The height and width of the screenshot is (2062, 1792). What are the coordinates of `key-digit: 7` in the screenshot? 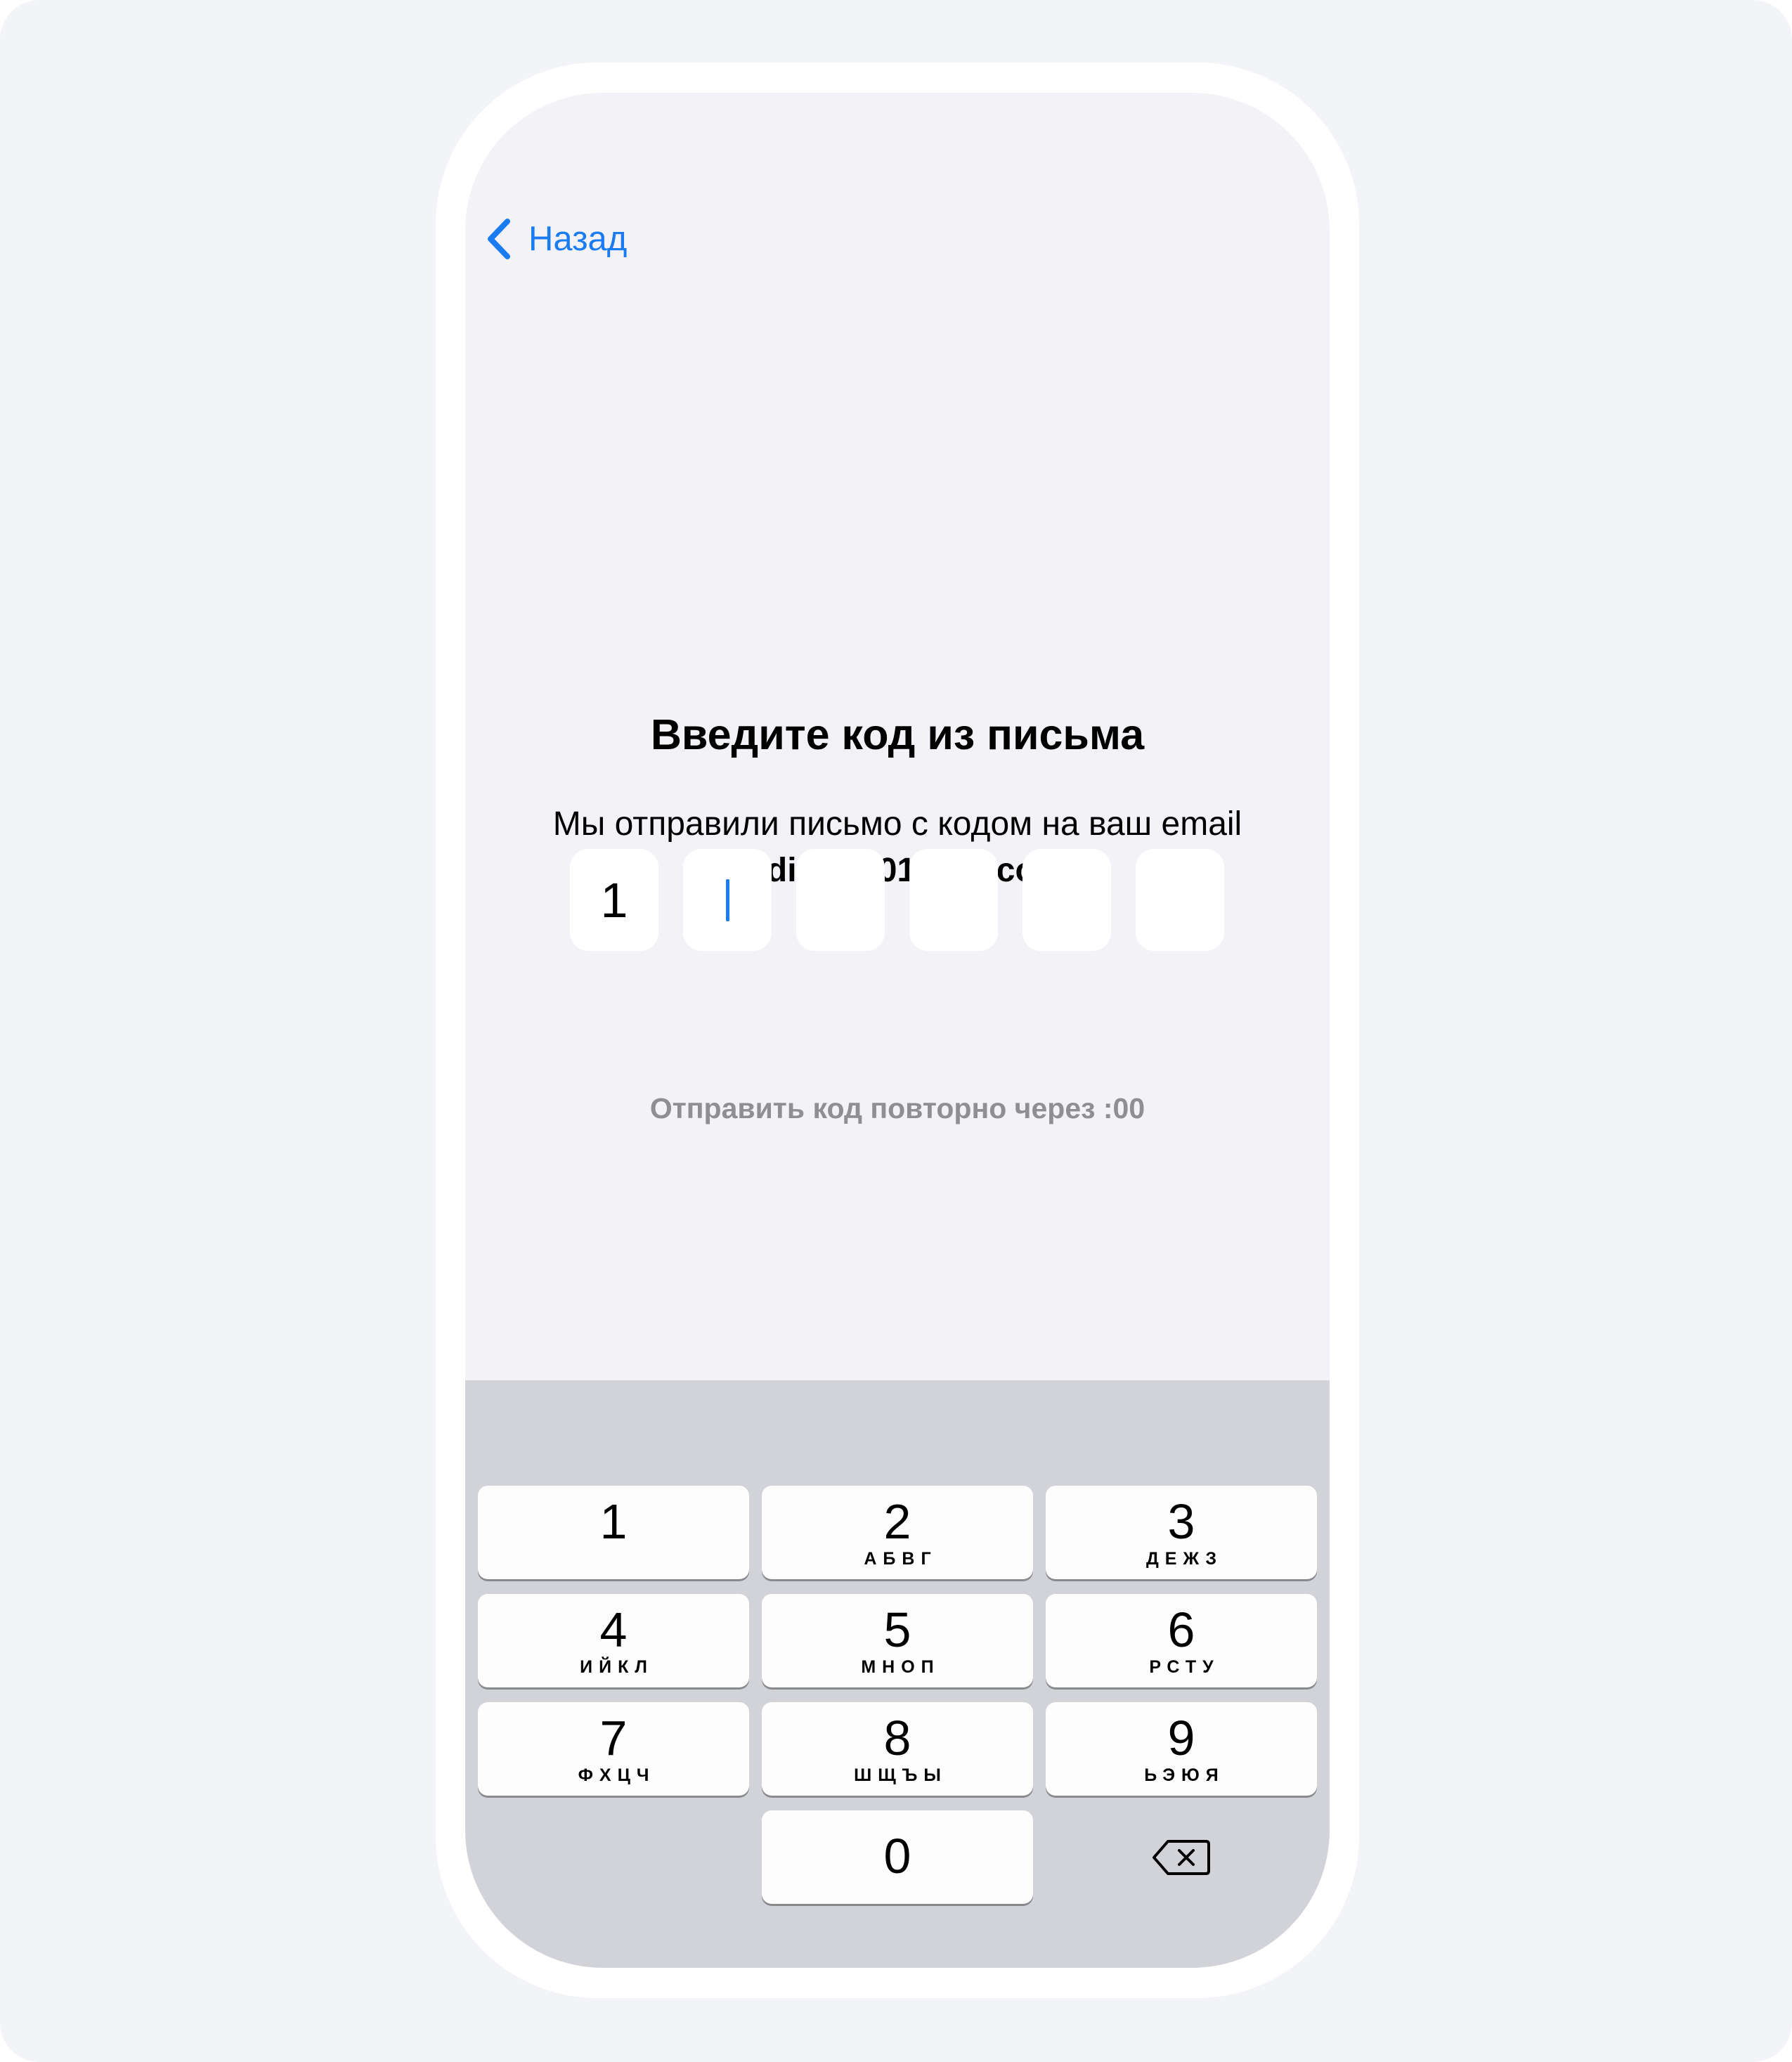 It's located at (613, 1738).